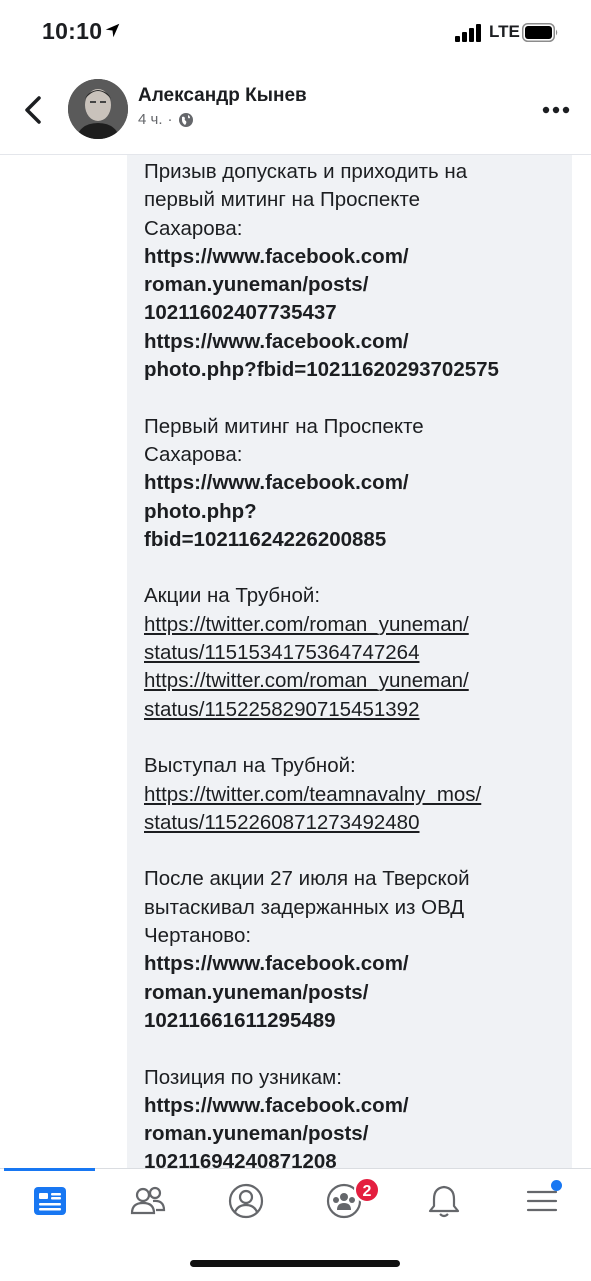 The width and height of the screenshot is (591, 1281). Describe the element at coordinates (98, 109) in the screenshot. I see `author-avatar` at that location.